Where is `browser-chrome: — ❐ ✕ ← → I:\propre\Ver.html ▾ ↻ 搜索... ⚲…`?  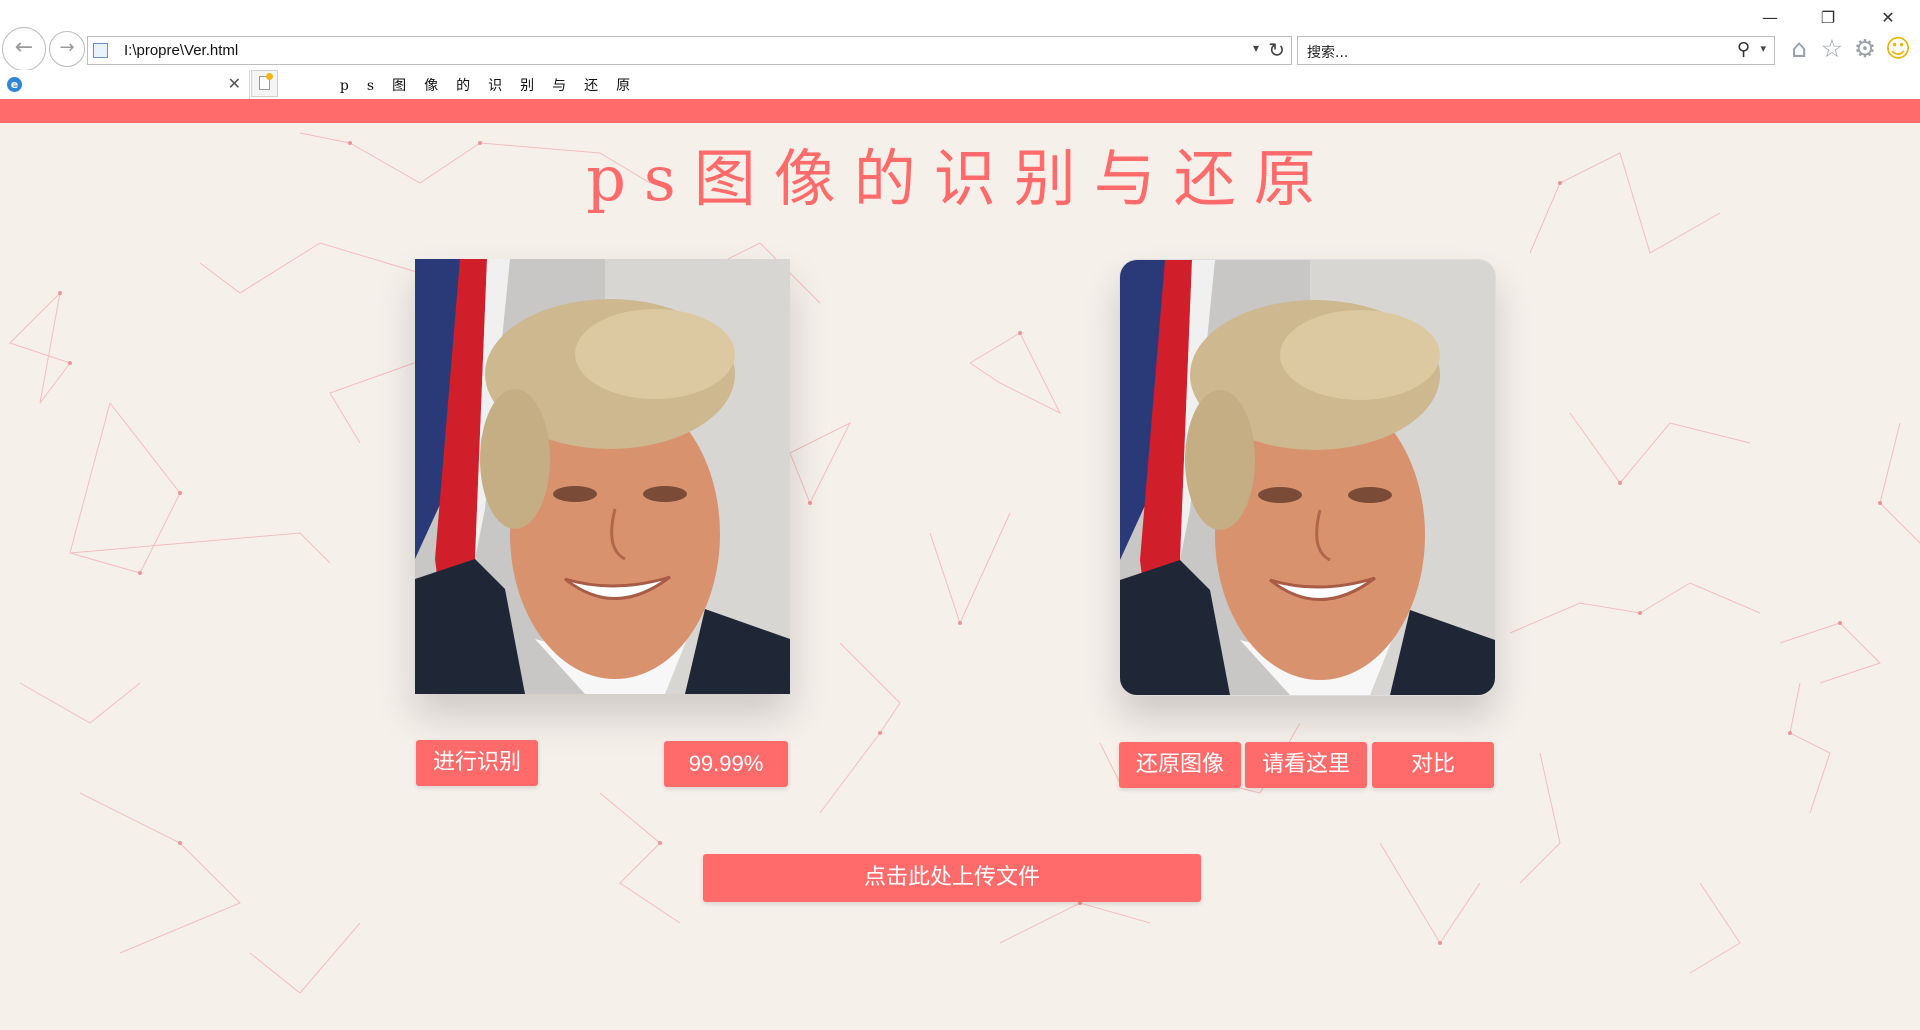
browser-chrome: — ❐ ✕ ← → I:\propre\Ver.html ▾ ↻ 搜索... ⚲… is located at coordinates (960, 49).